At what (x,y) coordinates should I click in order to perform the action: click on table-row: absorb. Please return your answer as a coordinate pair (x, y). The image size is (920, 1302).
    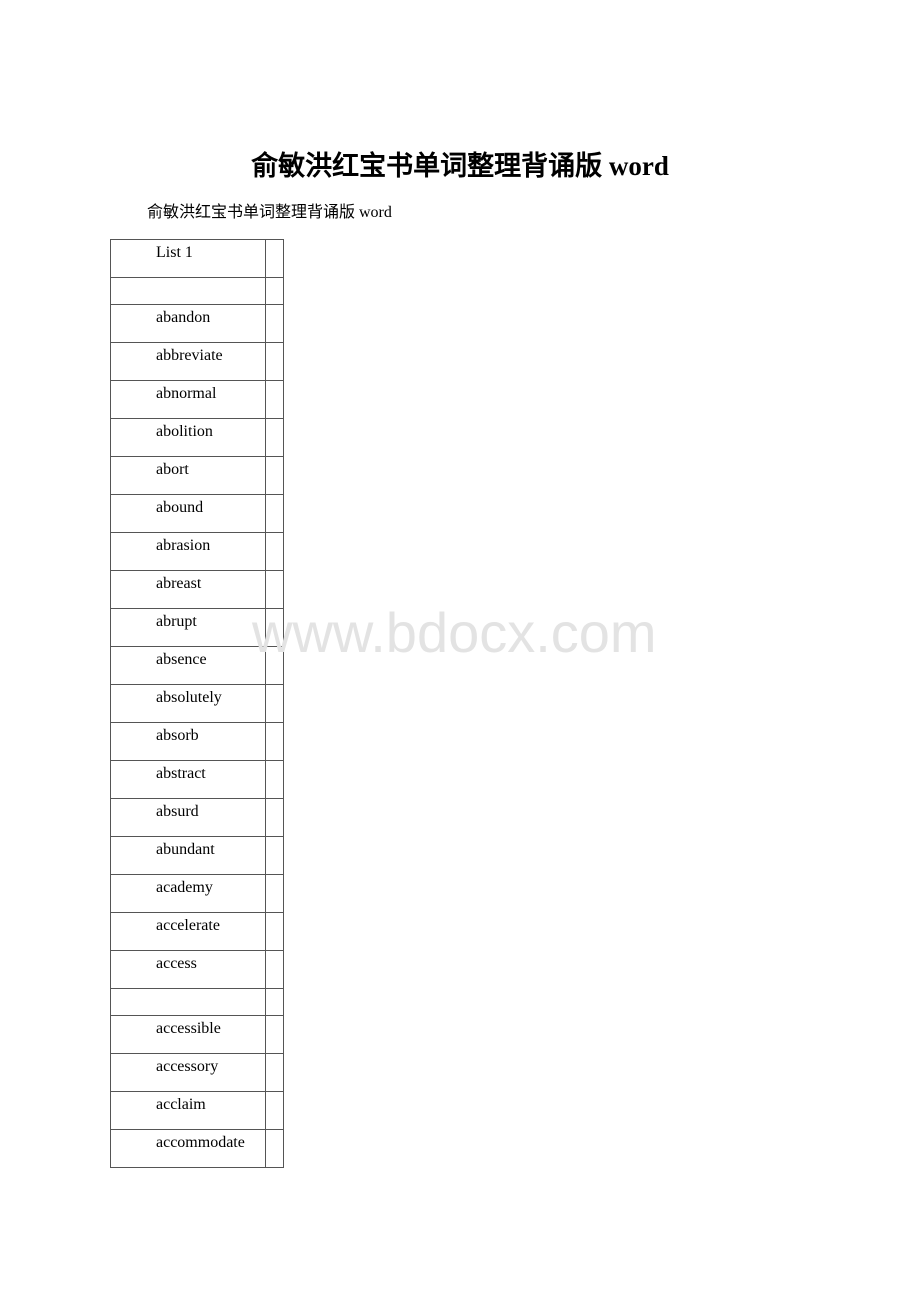
    Looking at the image, I should click on (197, 741).